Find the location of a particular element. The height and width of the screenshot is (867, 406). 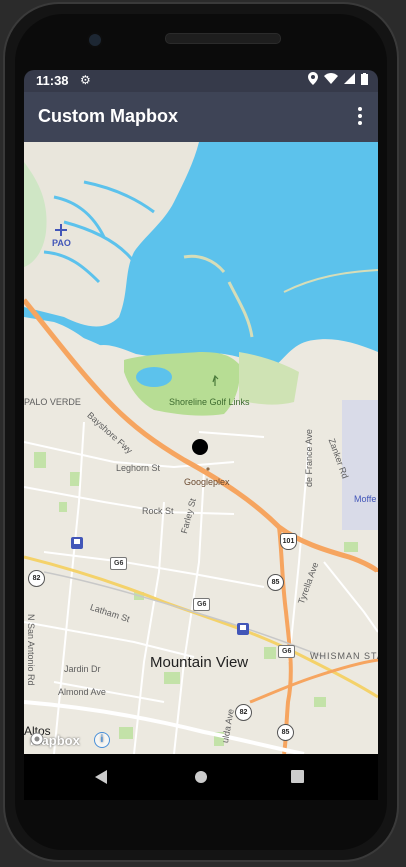

power-button is located at coordinates (403, 220).